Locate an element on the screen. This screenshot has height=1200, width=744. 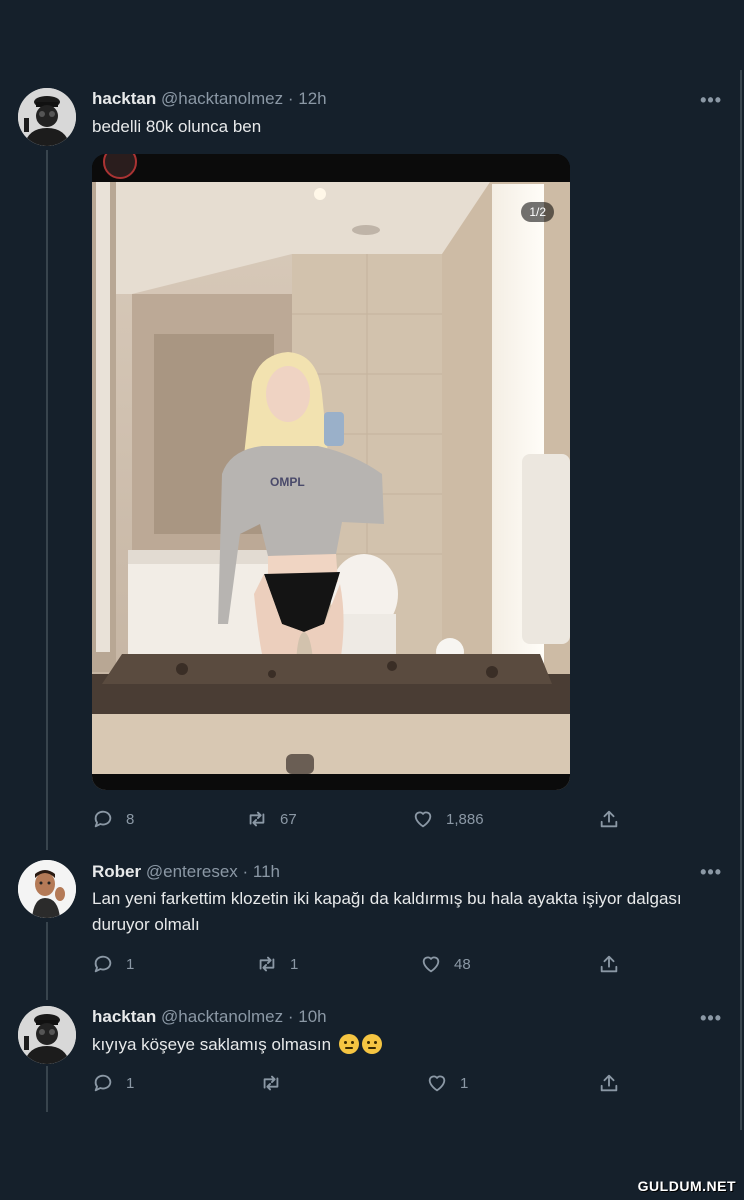
tweet-actions: 1 1 48 is located at coordinates (362, 966).